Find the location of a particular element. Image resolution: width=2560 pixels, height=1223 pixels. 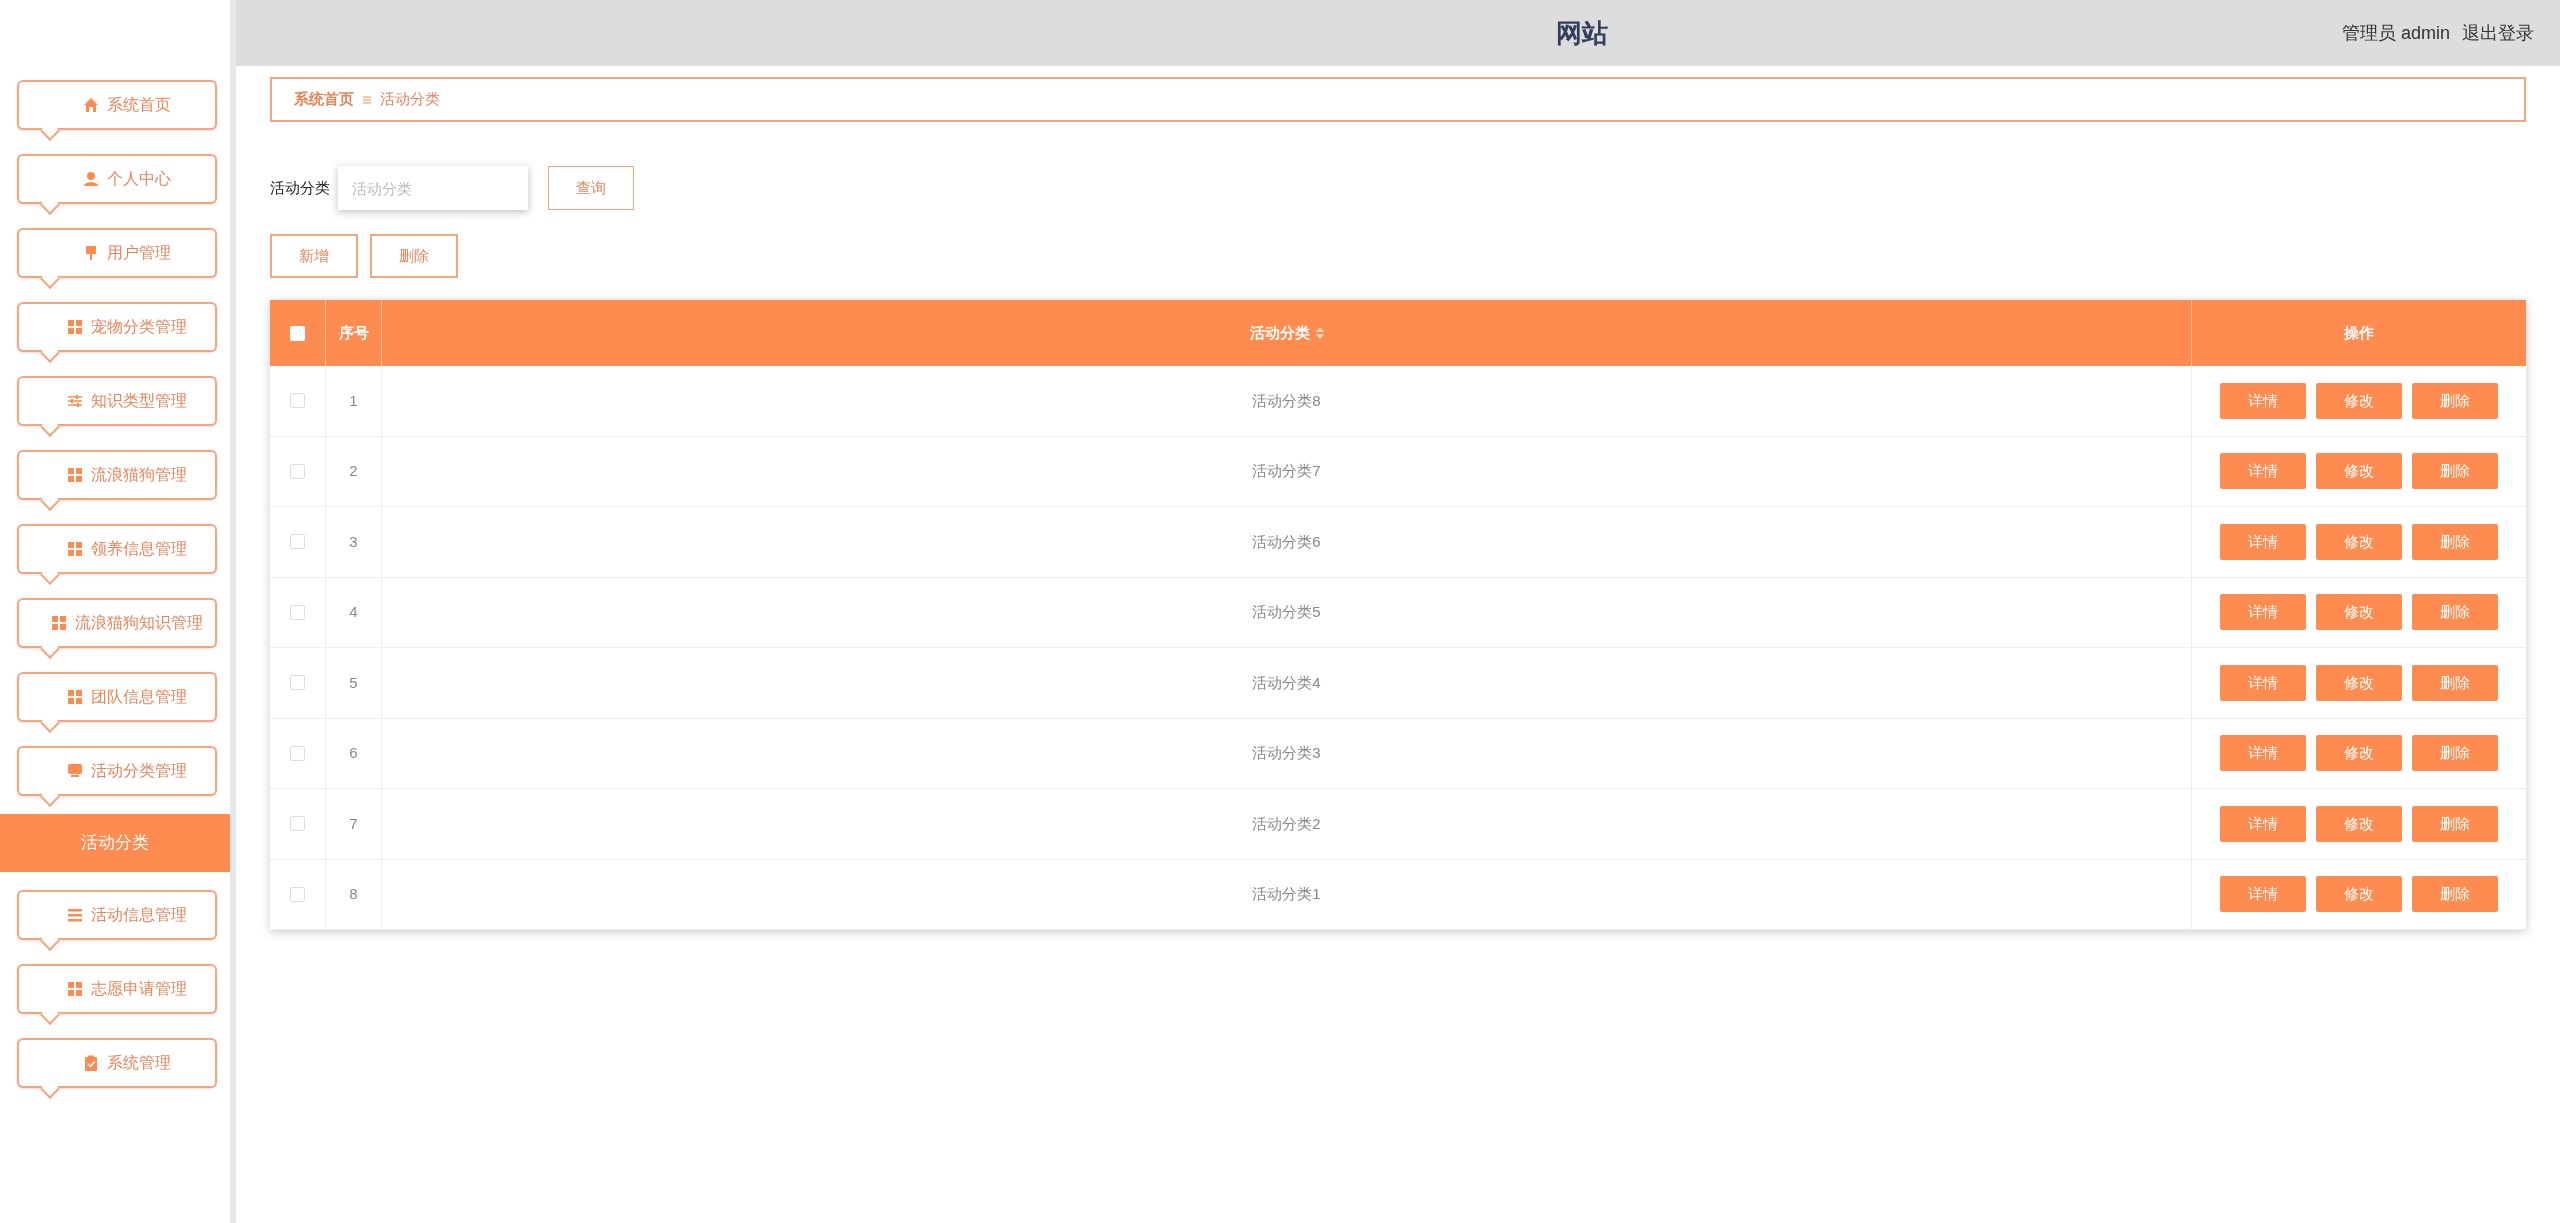

table-cell-text: 活动分类1 is located at coordinates (1286, 894).